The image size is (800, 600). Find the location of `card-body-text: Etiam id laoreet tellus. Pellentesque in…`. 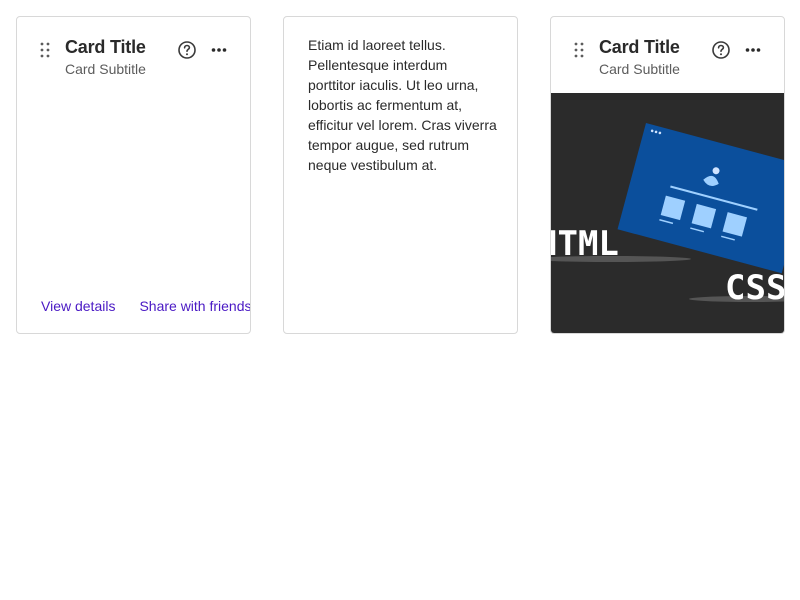

card-body-text: Etiam id laoreet tellus. Pellentesque in… is located at coordinates (402, 105).